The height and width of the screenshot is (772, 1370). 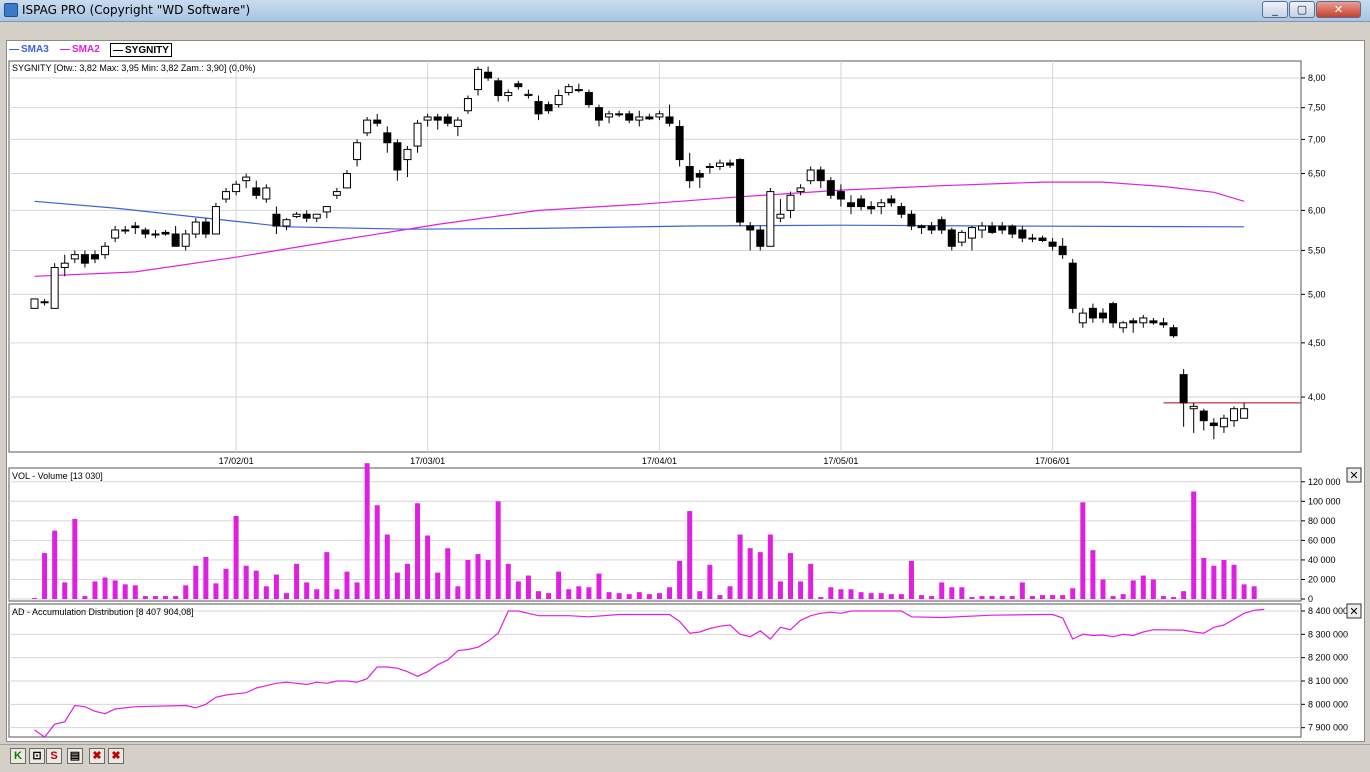 I want to click on delete-button: ✖, so click(x=97, y=756).